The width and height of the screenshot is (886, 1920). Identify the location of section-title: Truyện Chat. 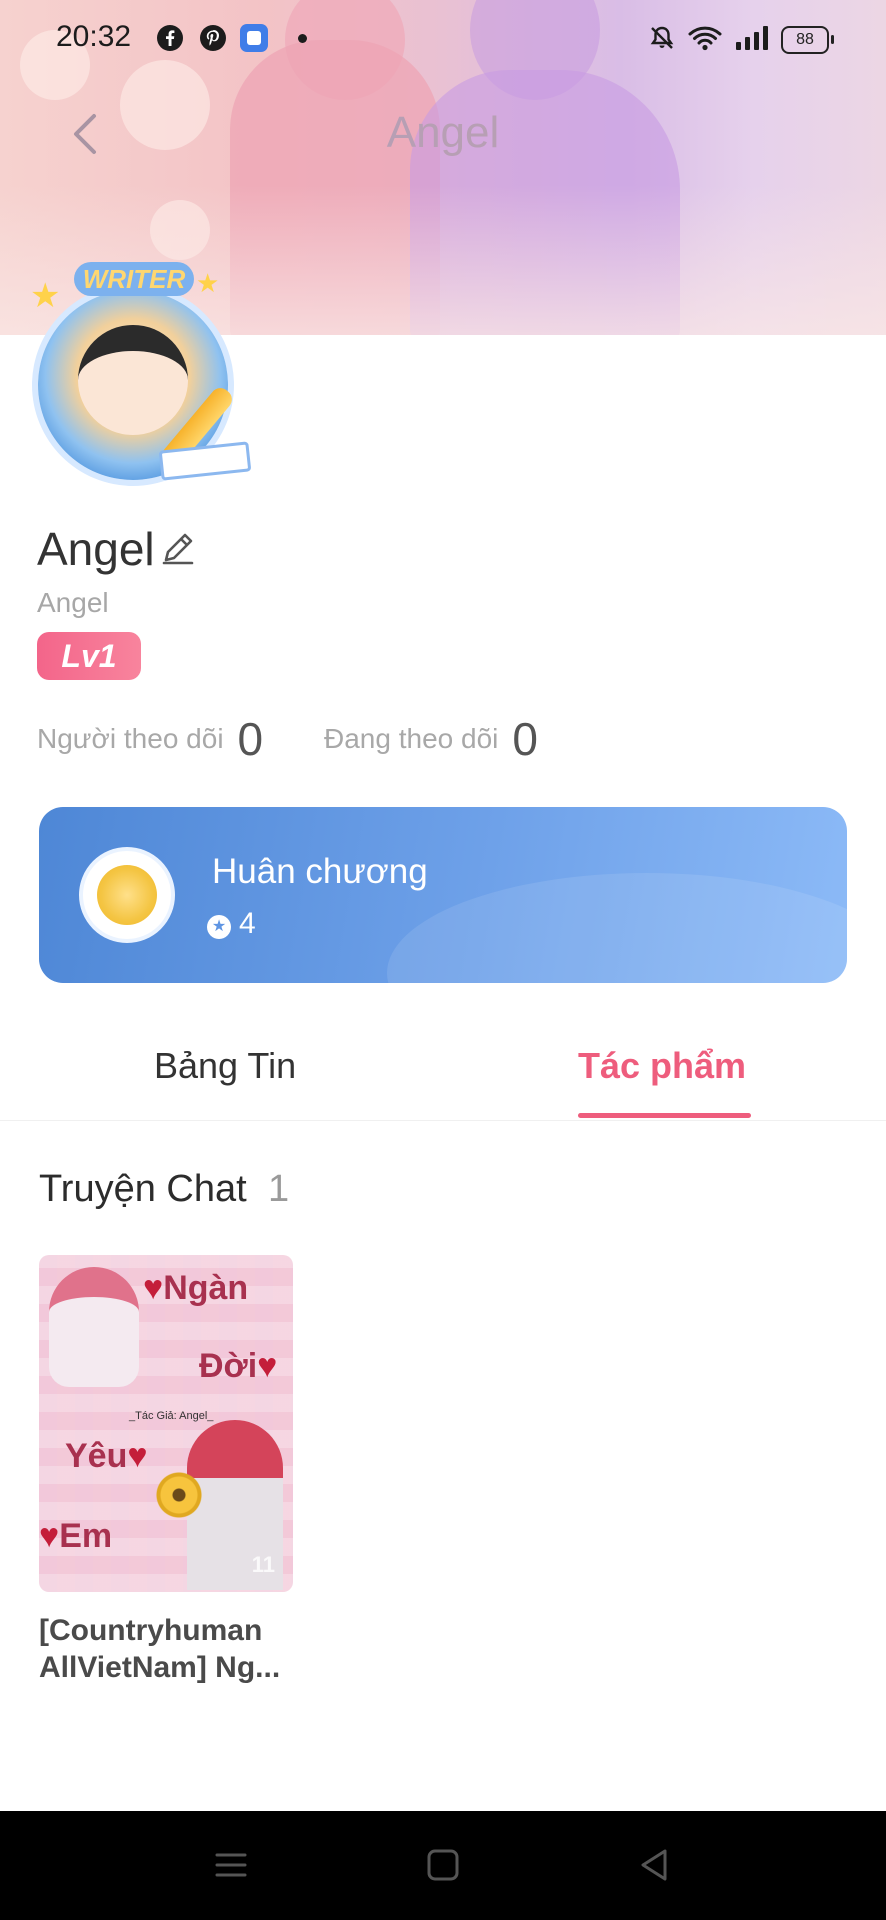
(143, 1189).